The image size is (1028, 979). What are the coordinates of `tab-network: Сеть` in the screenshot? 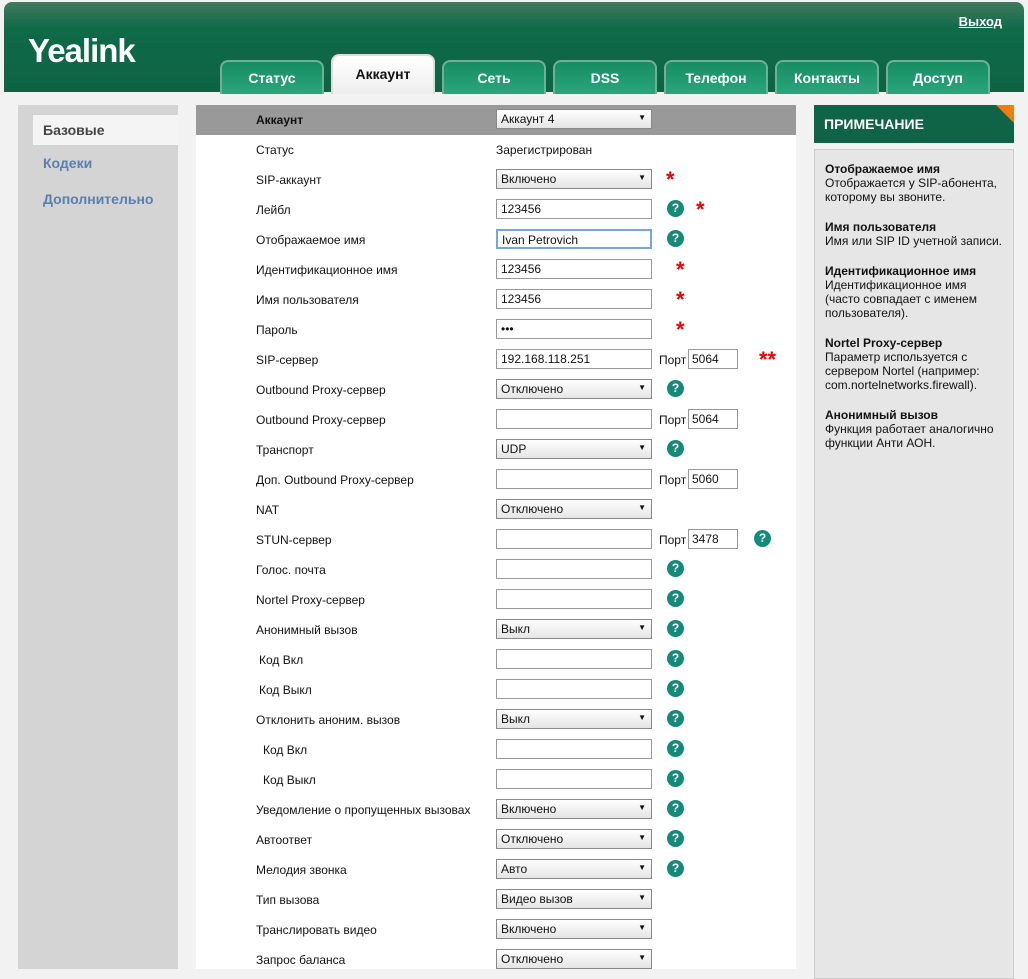 It's located at (494, 77).